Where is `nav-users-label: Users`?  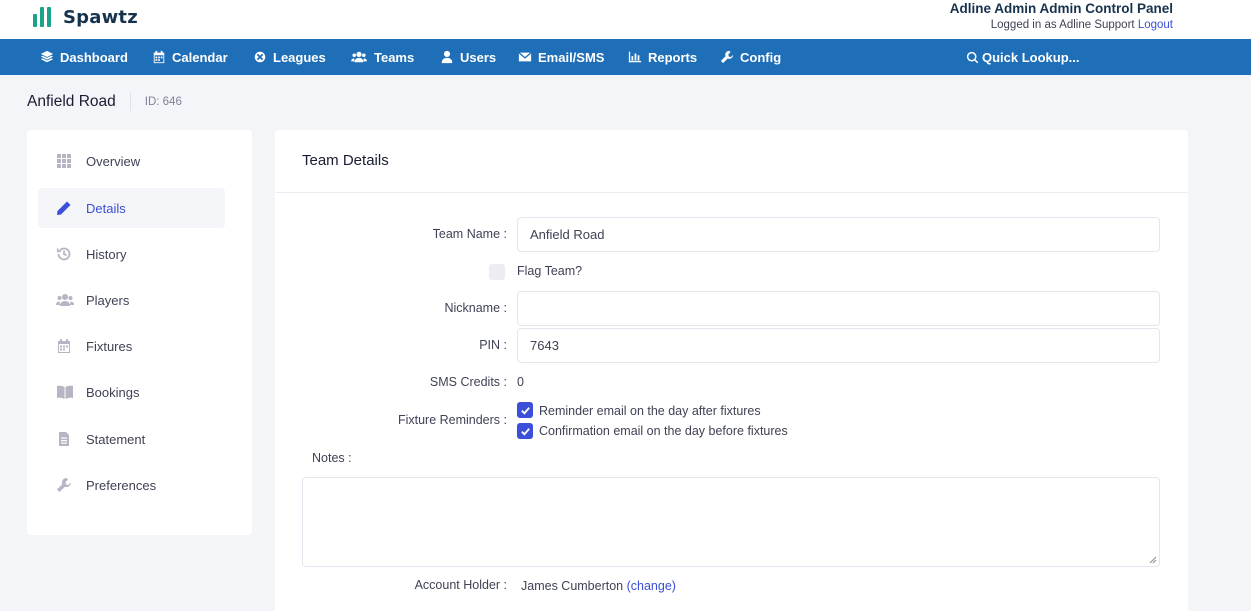 nav-users-label: Users is located at coordinates (478, 57).